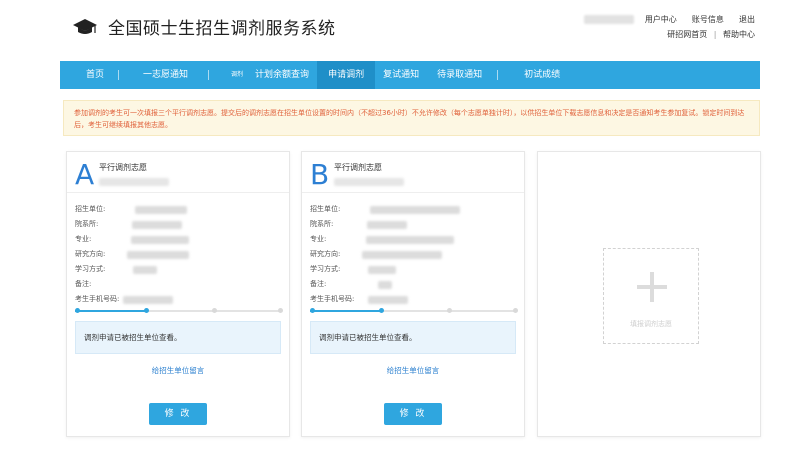 This screenshot has width=811, height=471. I want to click on nav-pending-admission-notice: 待录取通知, so click(463, 75).